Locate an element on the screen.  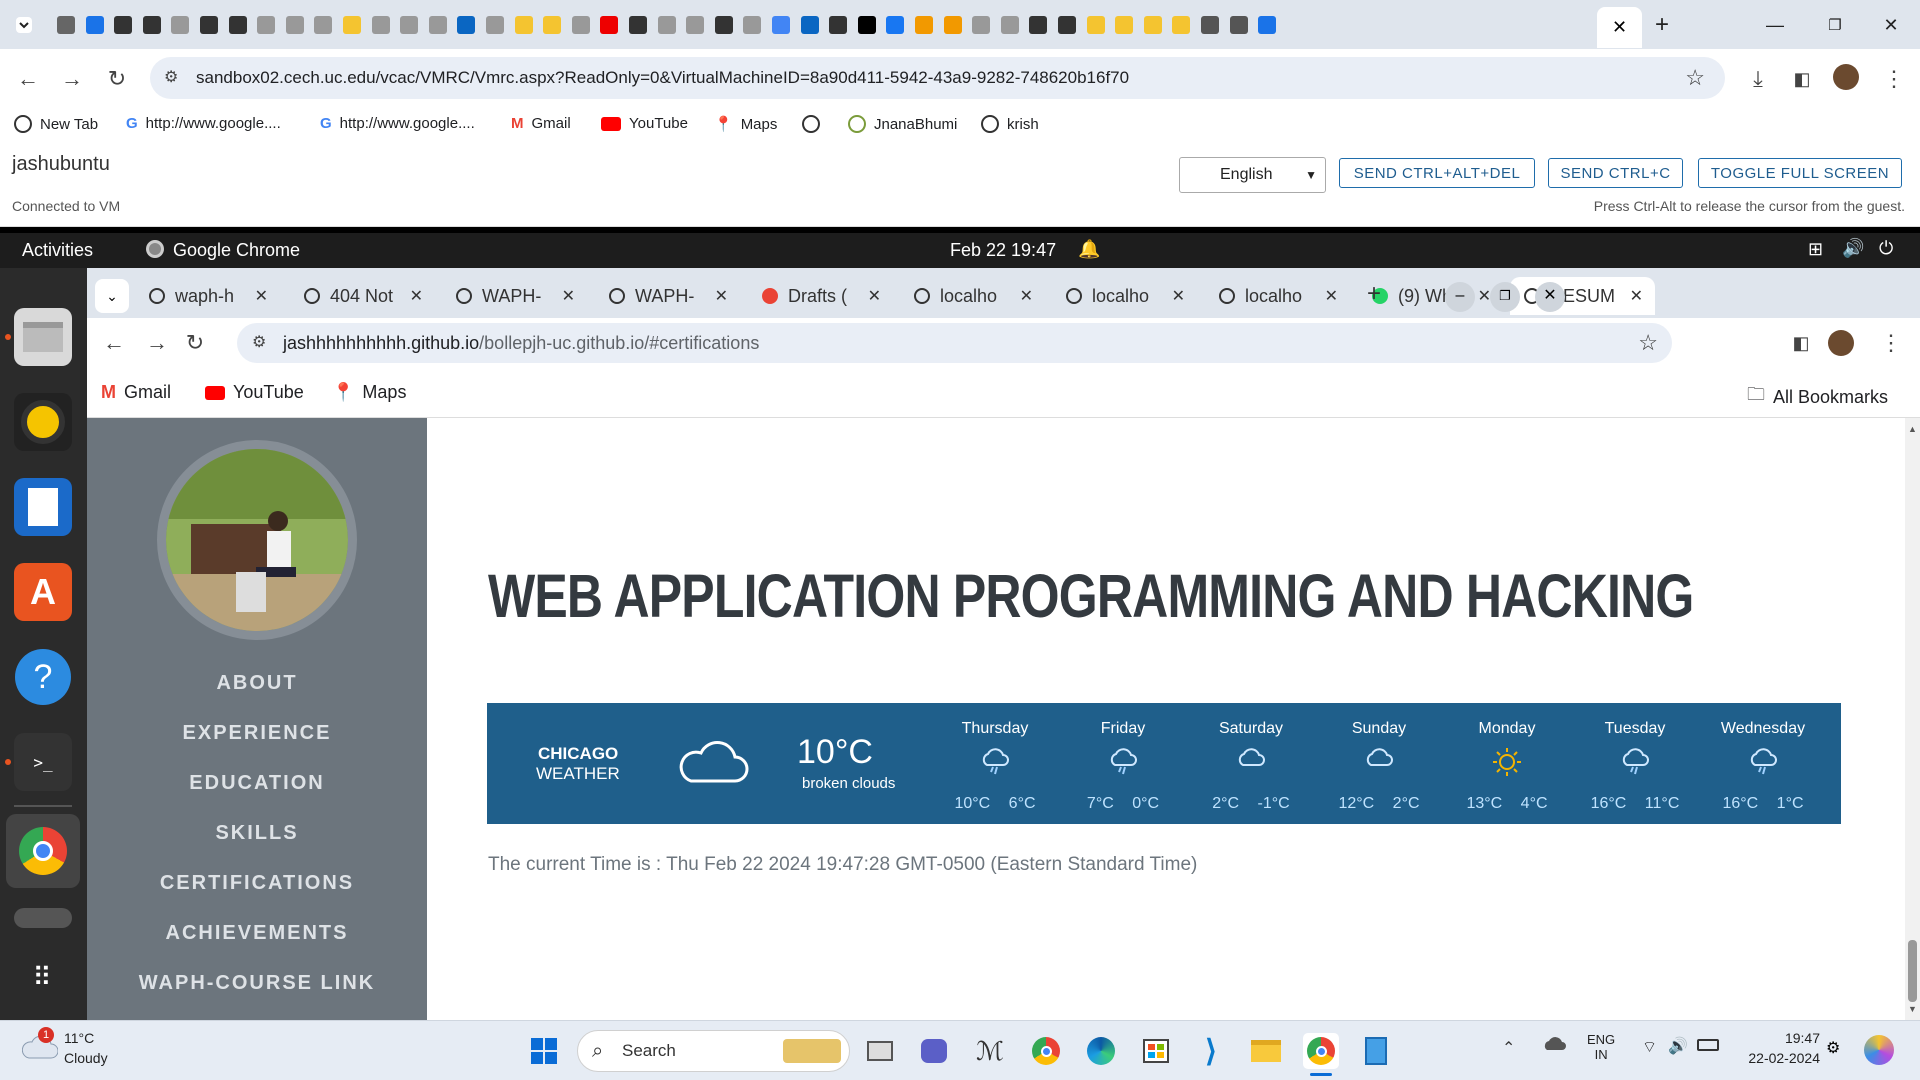
chrome-taskbar-icon is located at coordinates (1046, 1051).